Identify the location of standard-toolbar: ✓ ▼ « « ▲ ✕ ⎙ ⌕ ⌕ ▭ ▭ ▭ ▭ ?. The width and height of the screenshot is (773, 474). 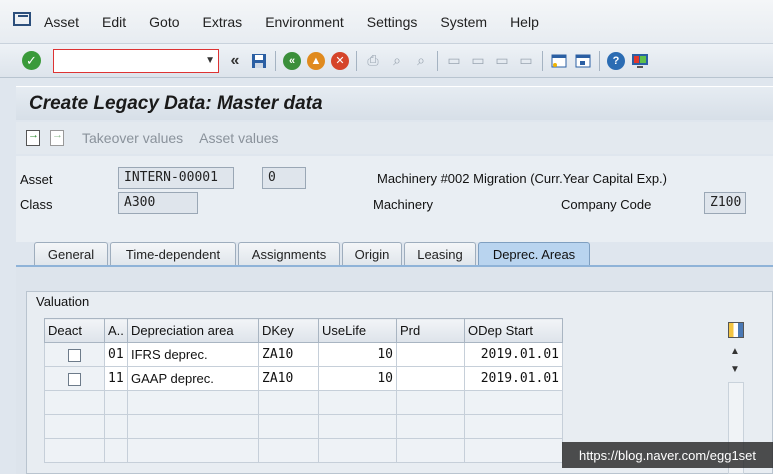
(386, 61).